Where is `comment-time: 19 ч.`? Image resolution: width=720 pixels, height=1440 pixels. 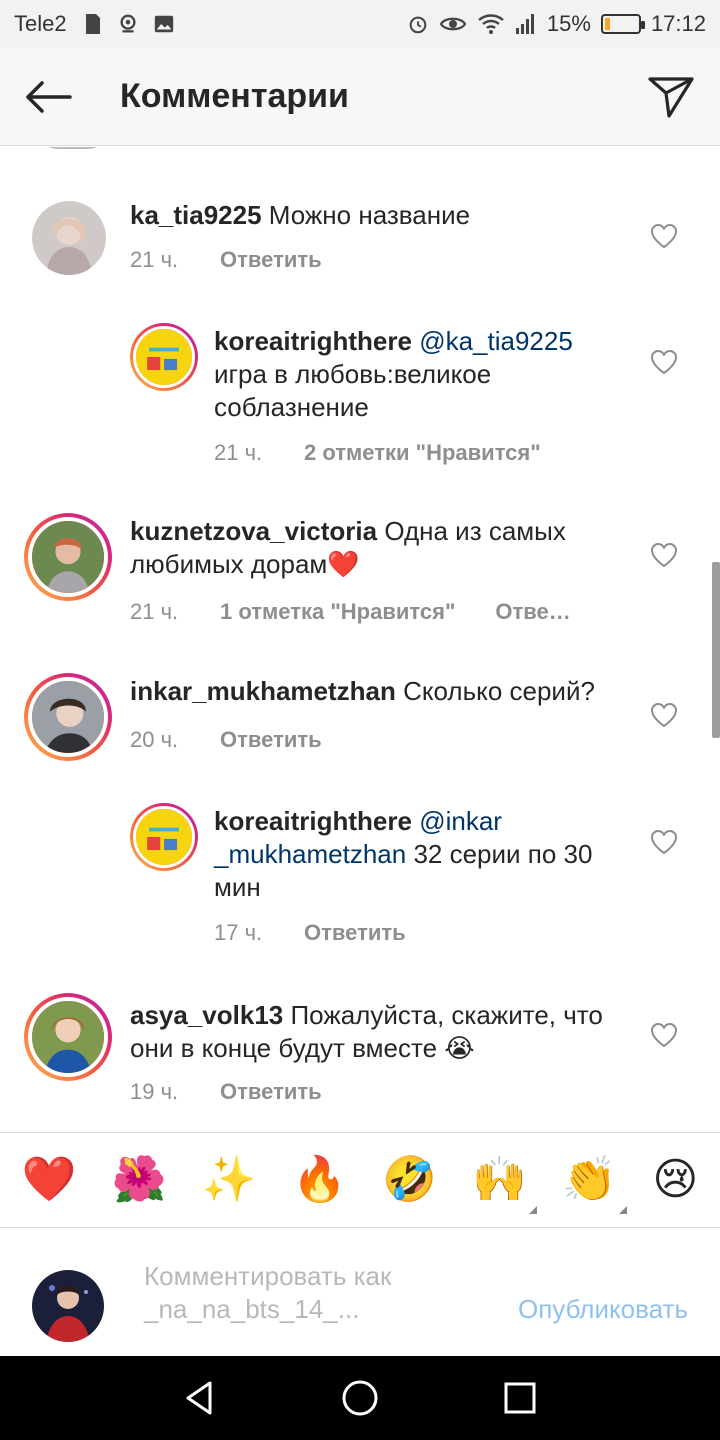 comment-time: 19 ч. is located at coordinates (154, 1091).